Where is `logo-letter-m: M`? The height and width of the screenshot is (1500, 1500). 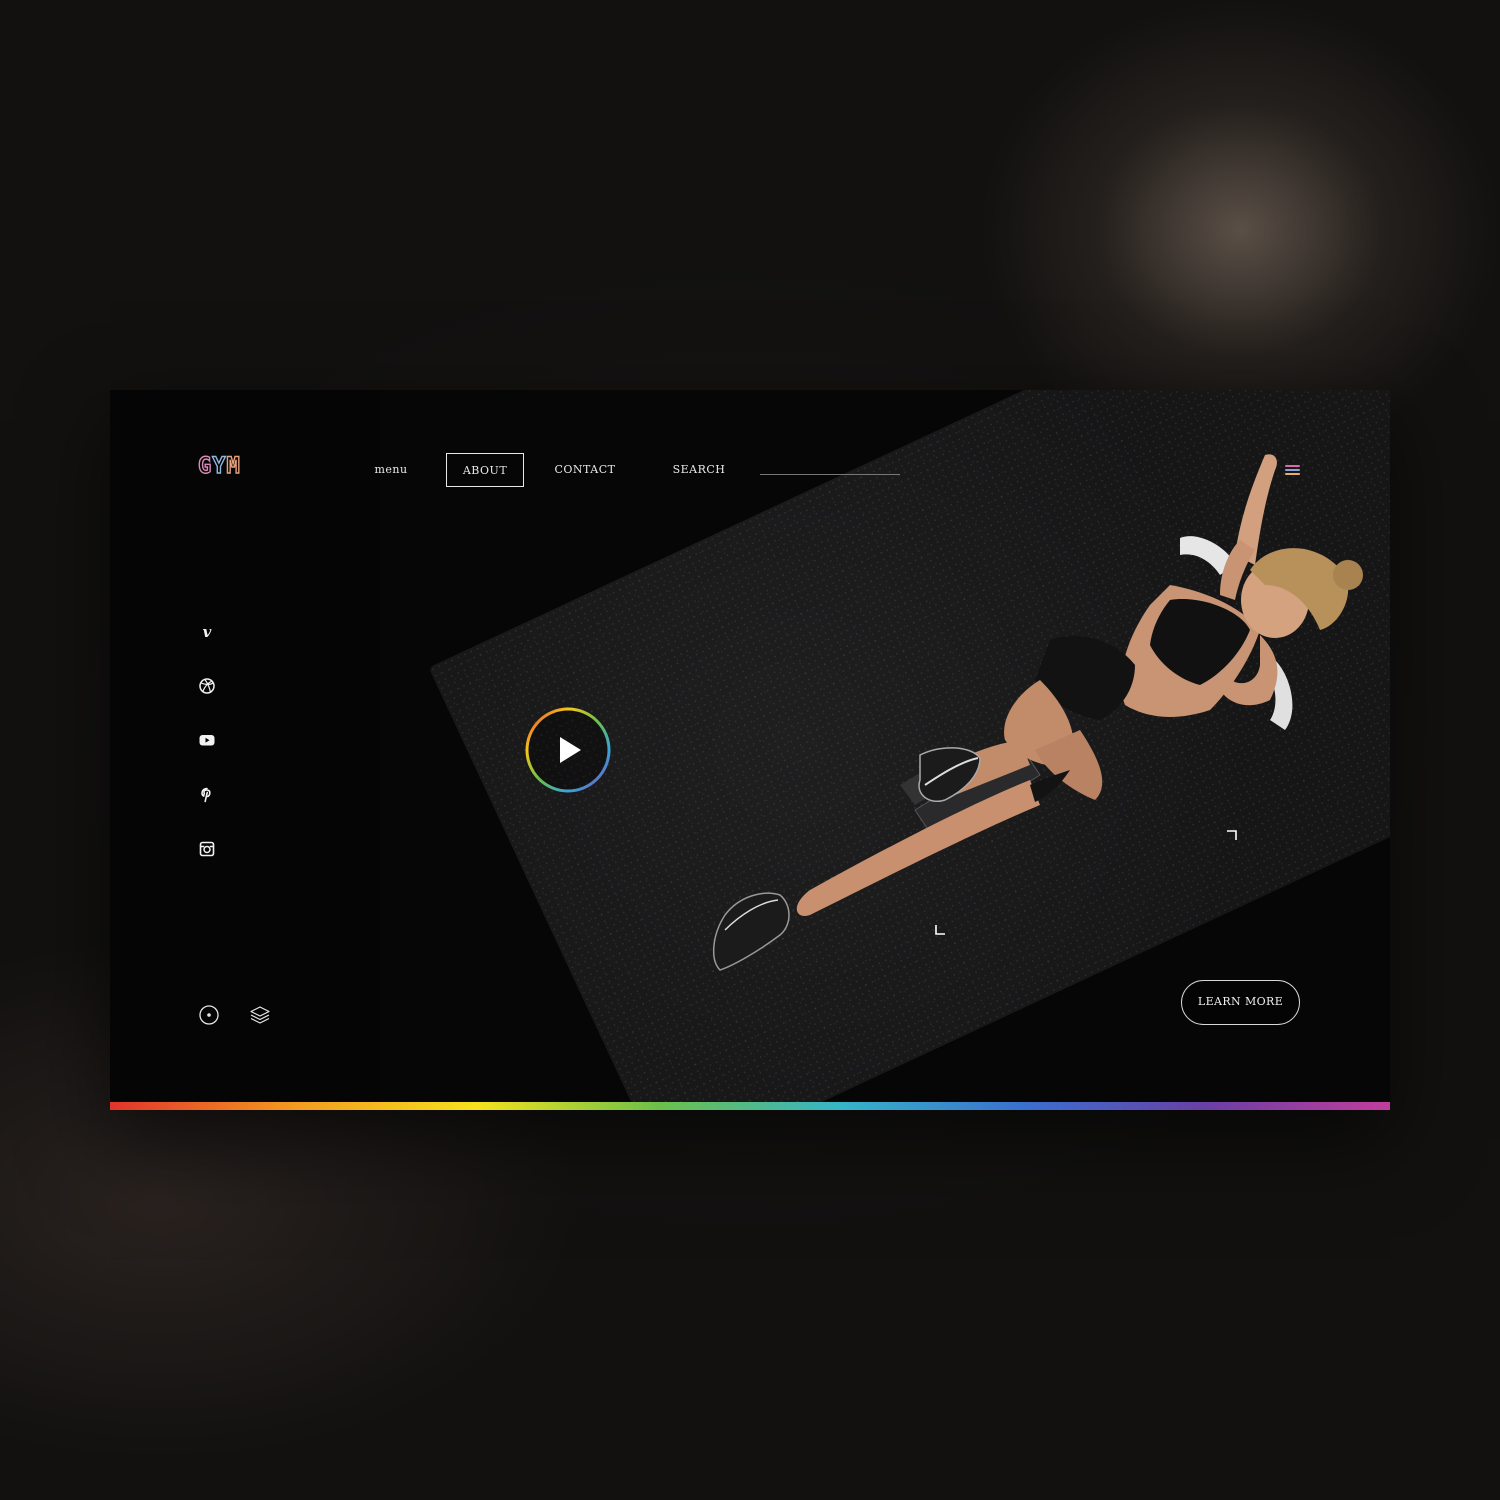 logo-letter-m: M is located at coordinates (233, 466).